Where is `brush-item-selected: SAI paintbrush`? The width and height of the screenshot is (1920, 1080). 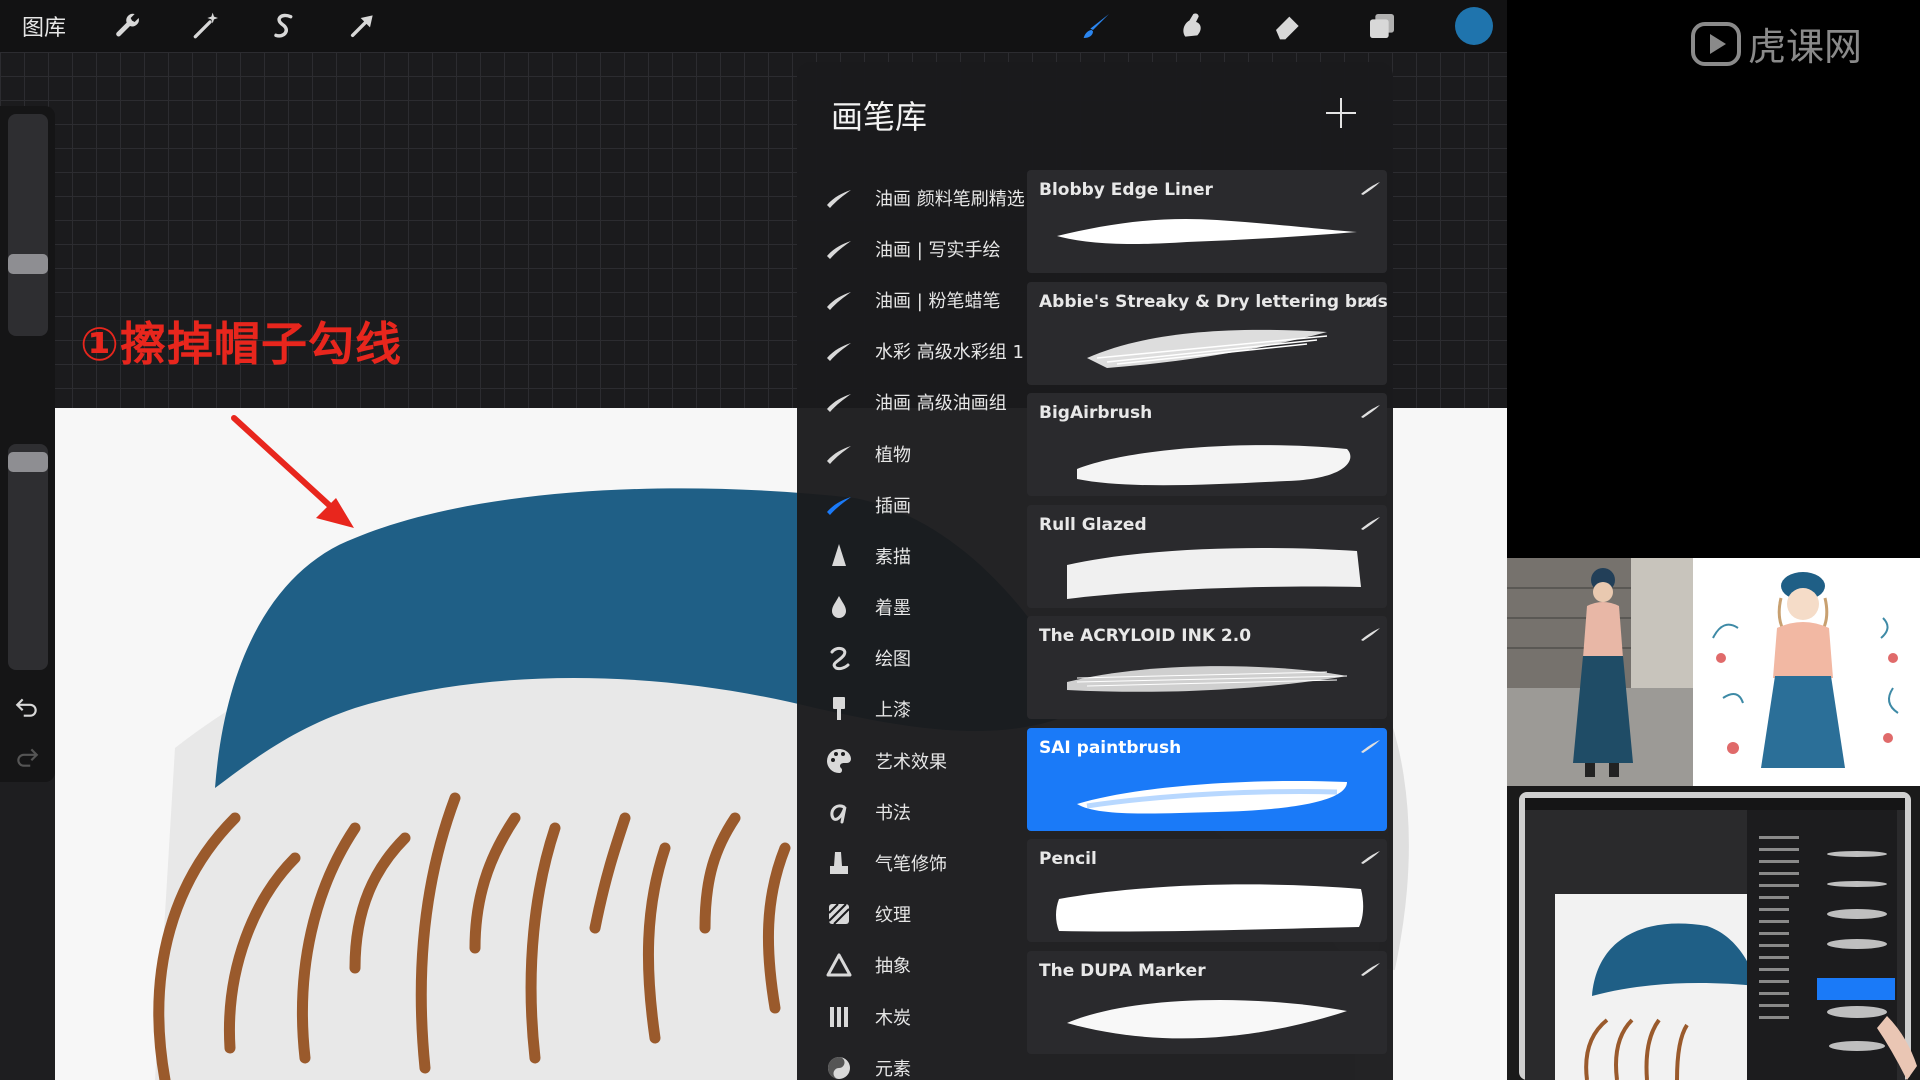 brush-item-selected: SAI paintbrush is located at coordinates (1207, 779).